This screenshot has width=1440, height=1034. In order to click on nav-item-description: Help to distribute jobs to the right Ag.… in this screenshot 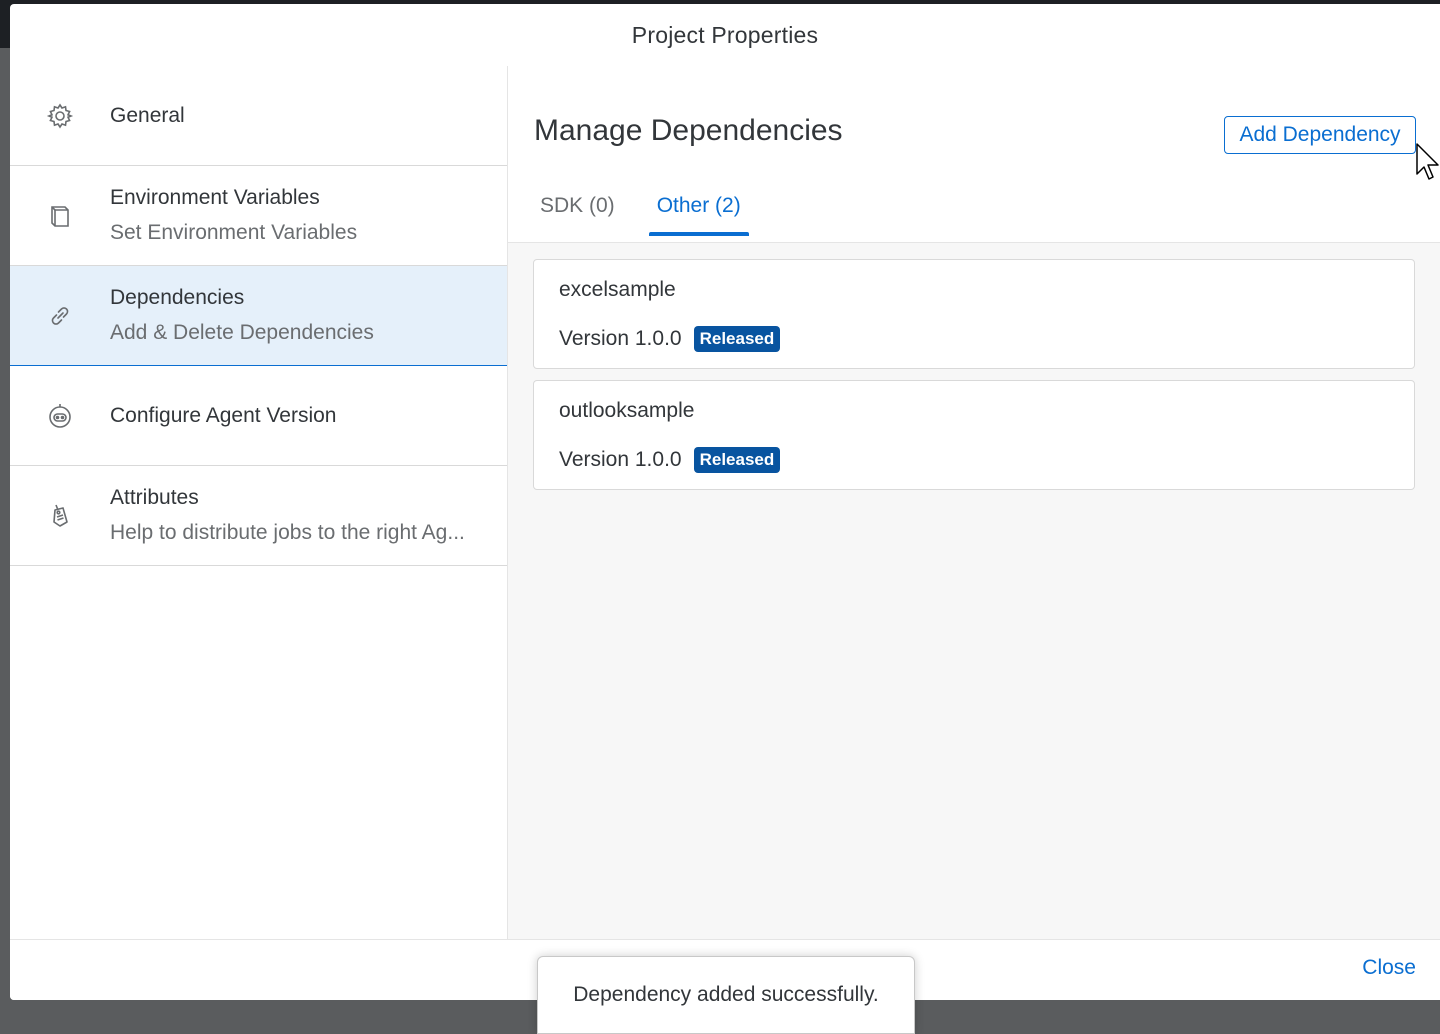, I will do `click(287, 532)`.